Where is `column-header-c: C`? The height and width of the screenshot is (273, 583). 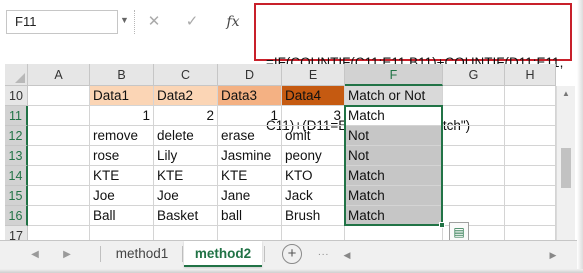 column-header-c: C is located at coordinates (186, 75).